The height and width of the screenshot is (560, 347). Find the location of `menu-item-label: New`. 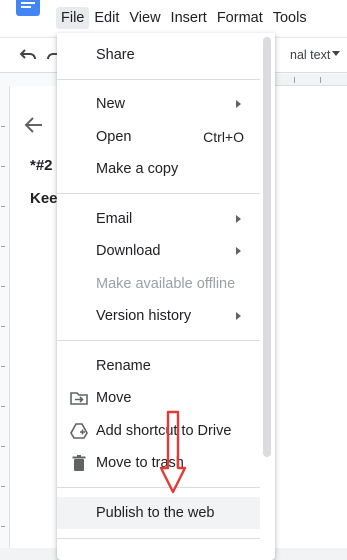

menu-item-label: New is located at coordinates (111, 104).